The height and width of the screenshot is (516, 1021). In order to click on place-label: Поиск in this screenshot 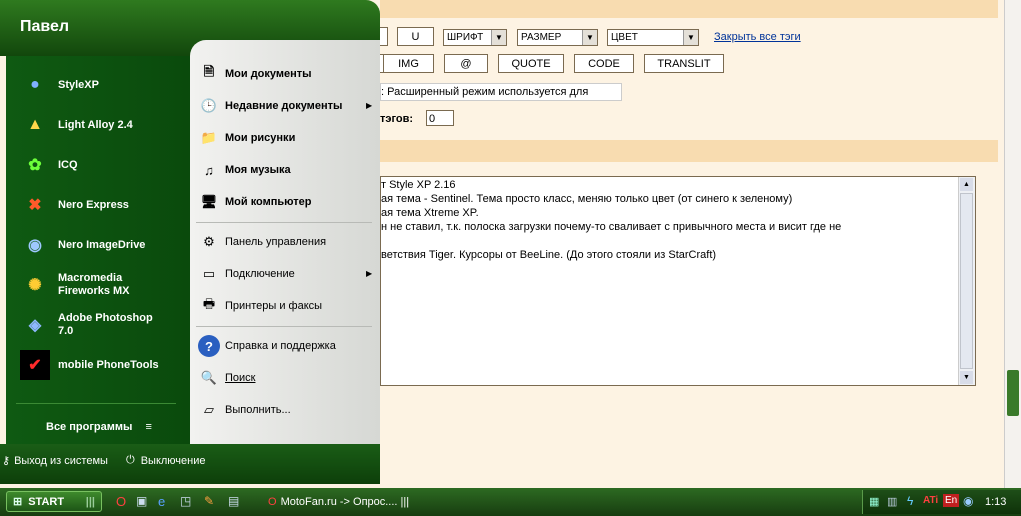, I will do `click(240, 378)`.